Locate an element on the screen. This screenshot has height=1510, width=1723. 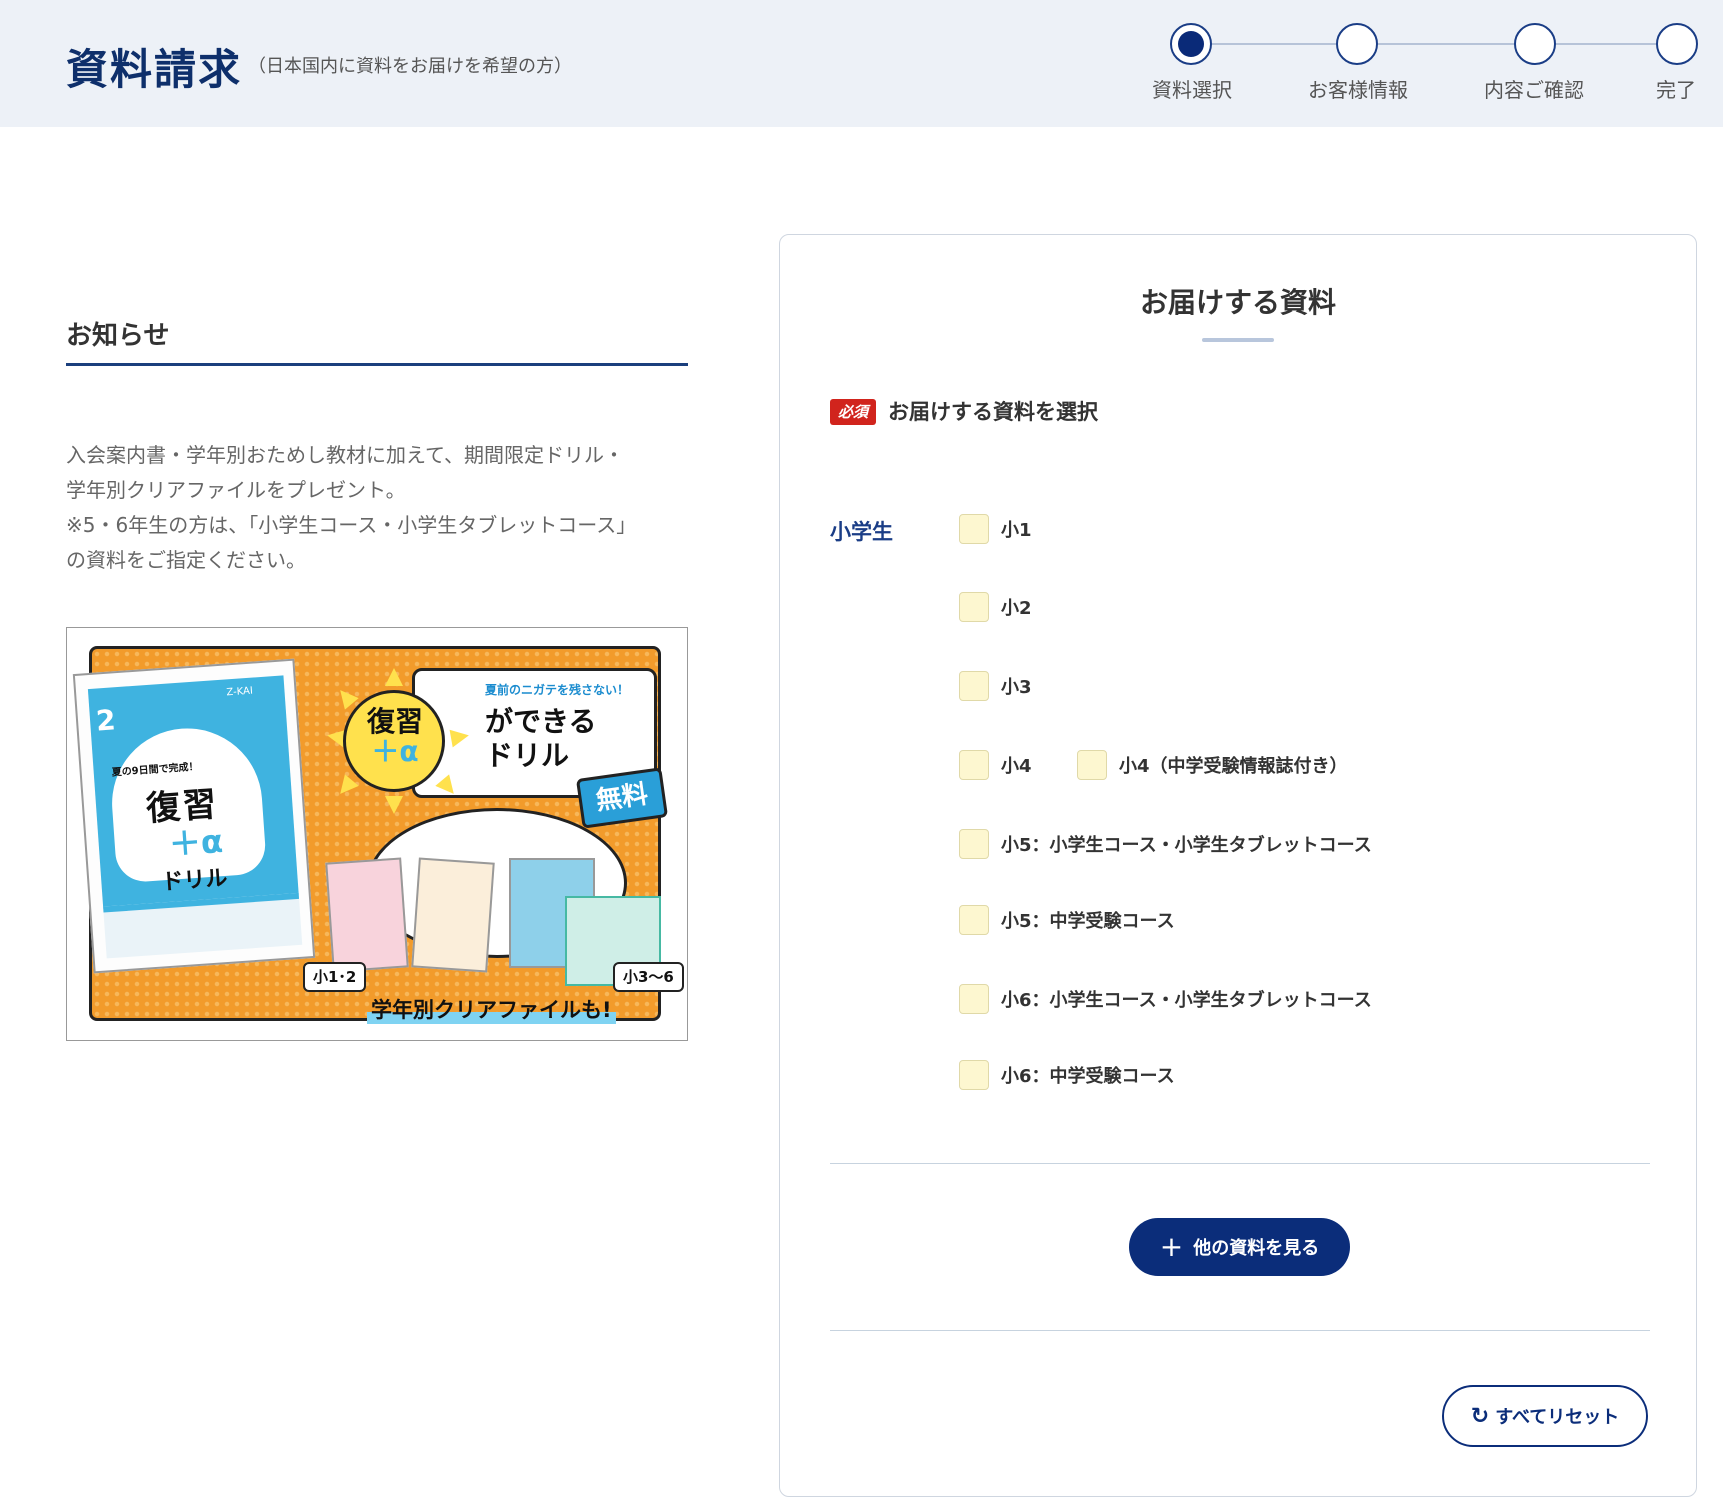
promo-banner-line2: ドリル is located at coordinates (527, 755).